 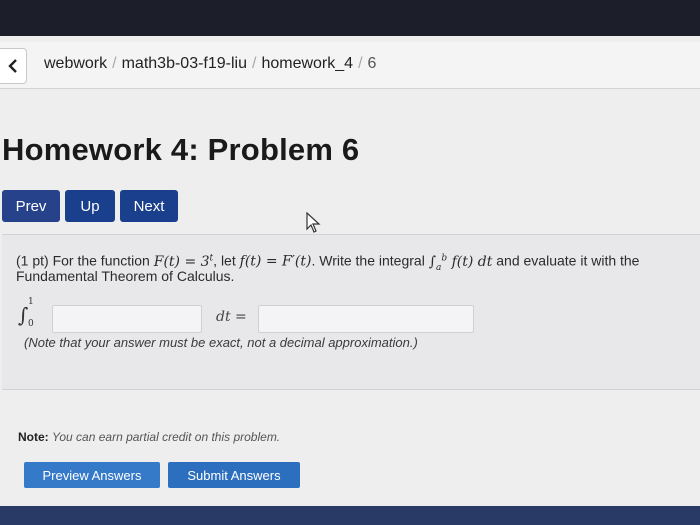 What do you see at coordinates (472, 261) in the screenshot?
I see `integrand: f(t) dt` at bounding box center [472, 261].